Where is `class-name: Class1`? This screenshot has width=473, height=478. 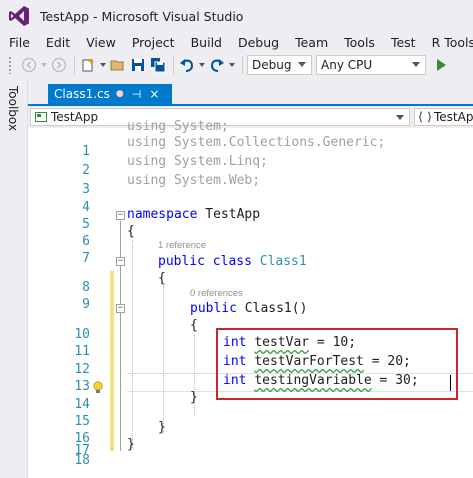
class-name: Class1 is located at coordinates (279, 261).